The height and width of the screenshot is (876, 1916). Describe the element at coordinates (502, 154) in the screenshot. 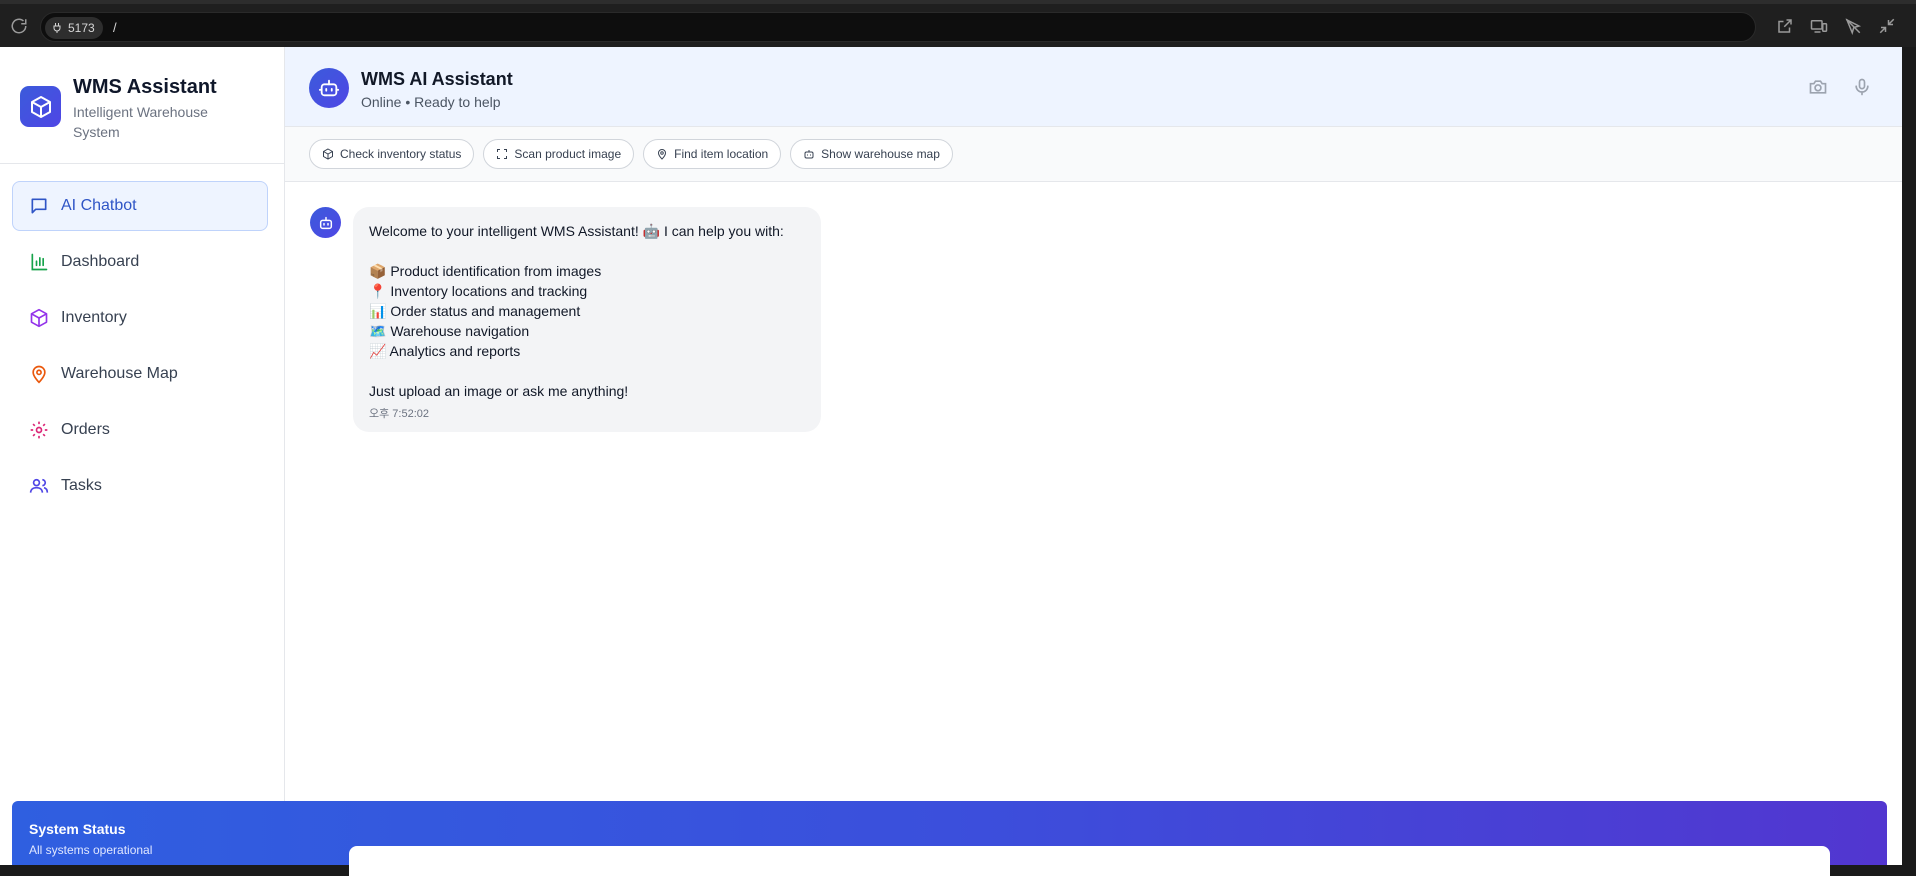

I see `scan-icon` at that location.